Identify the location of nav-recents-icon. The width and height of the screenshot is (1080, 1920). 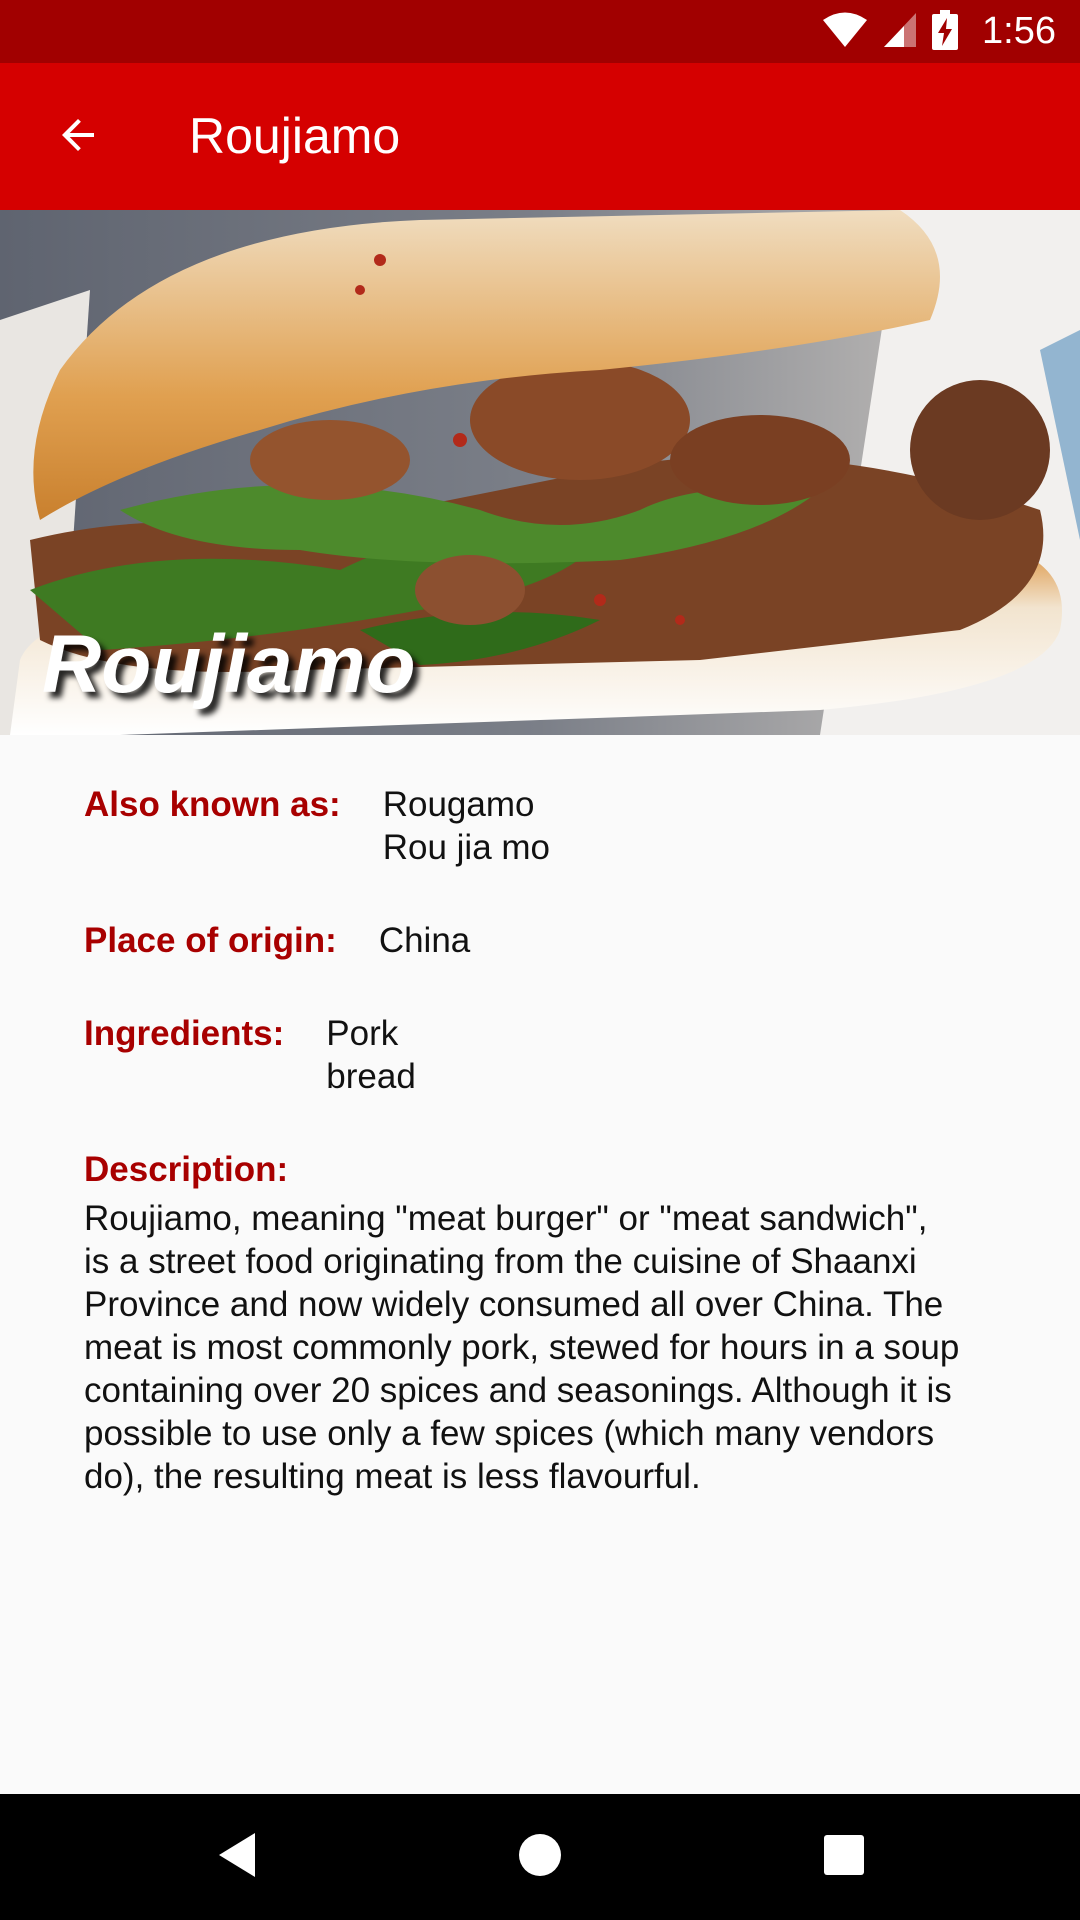
(844, 1857).